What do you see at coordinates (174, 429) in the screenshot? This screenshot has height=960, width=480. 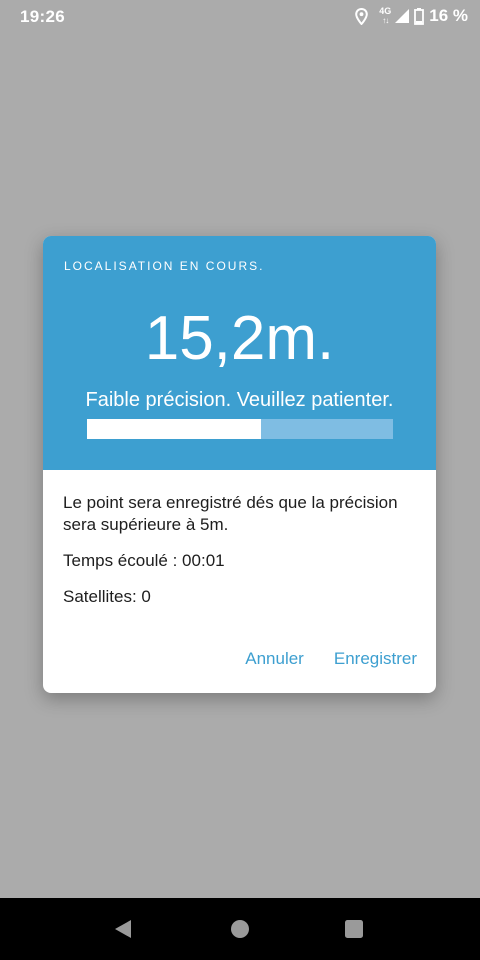 I see `progress-fill` at bounding box center [174, 429].